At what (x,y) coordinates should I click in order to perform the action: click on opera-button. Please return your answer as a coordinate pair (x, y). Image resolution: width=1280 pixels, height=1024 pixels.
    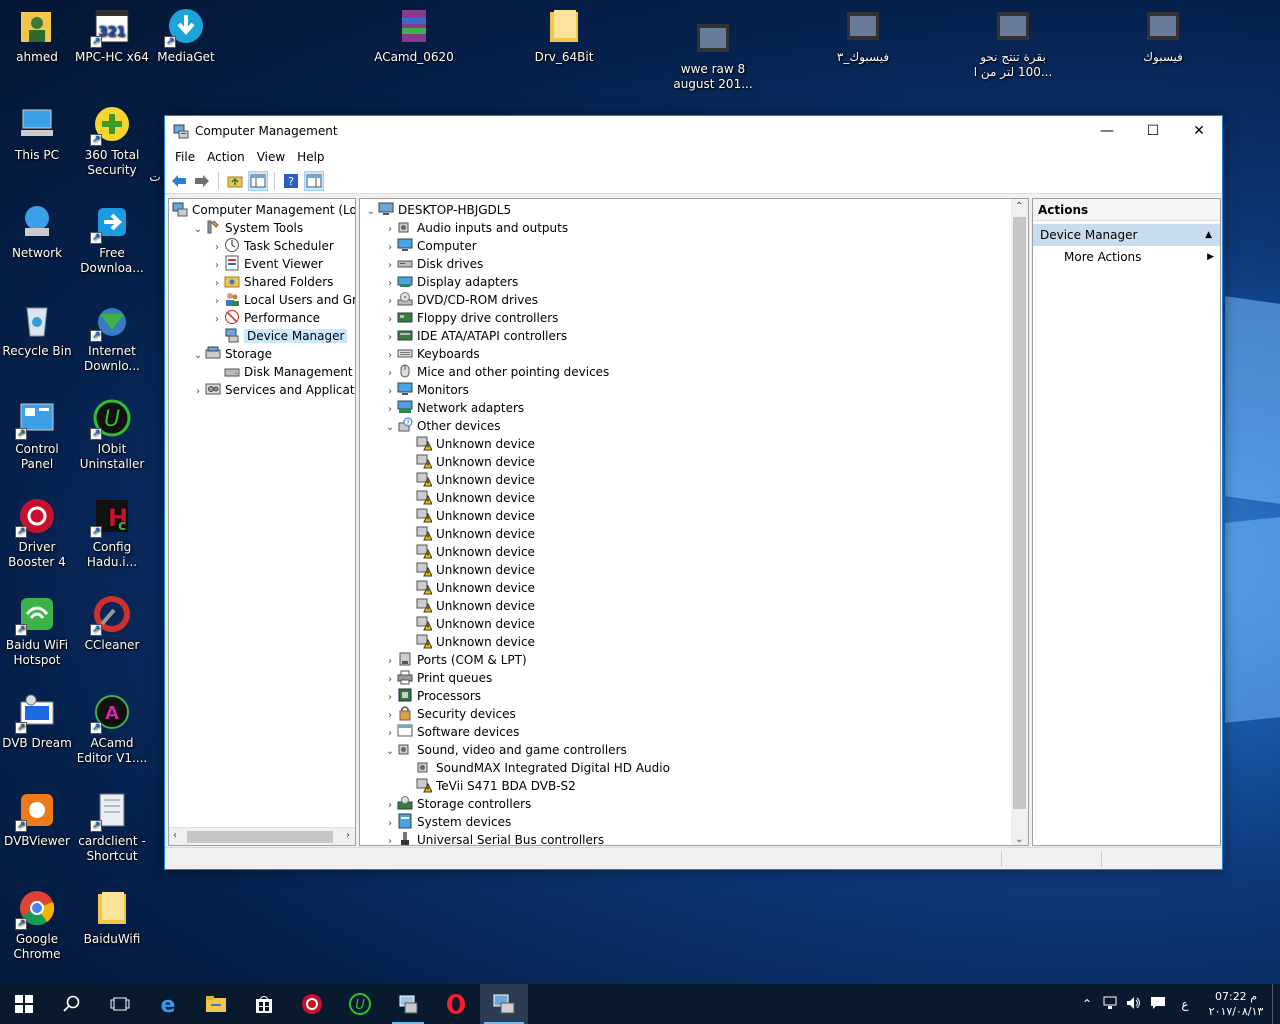
    Looking at the image, I should click on (456, 1004).